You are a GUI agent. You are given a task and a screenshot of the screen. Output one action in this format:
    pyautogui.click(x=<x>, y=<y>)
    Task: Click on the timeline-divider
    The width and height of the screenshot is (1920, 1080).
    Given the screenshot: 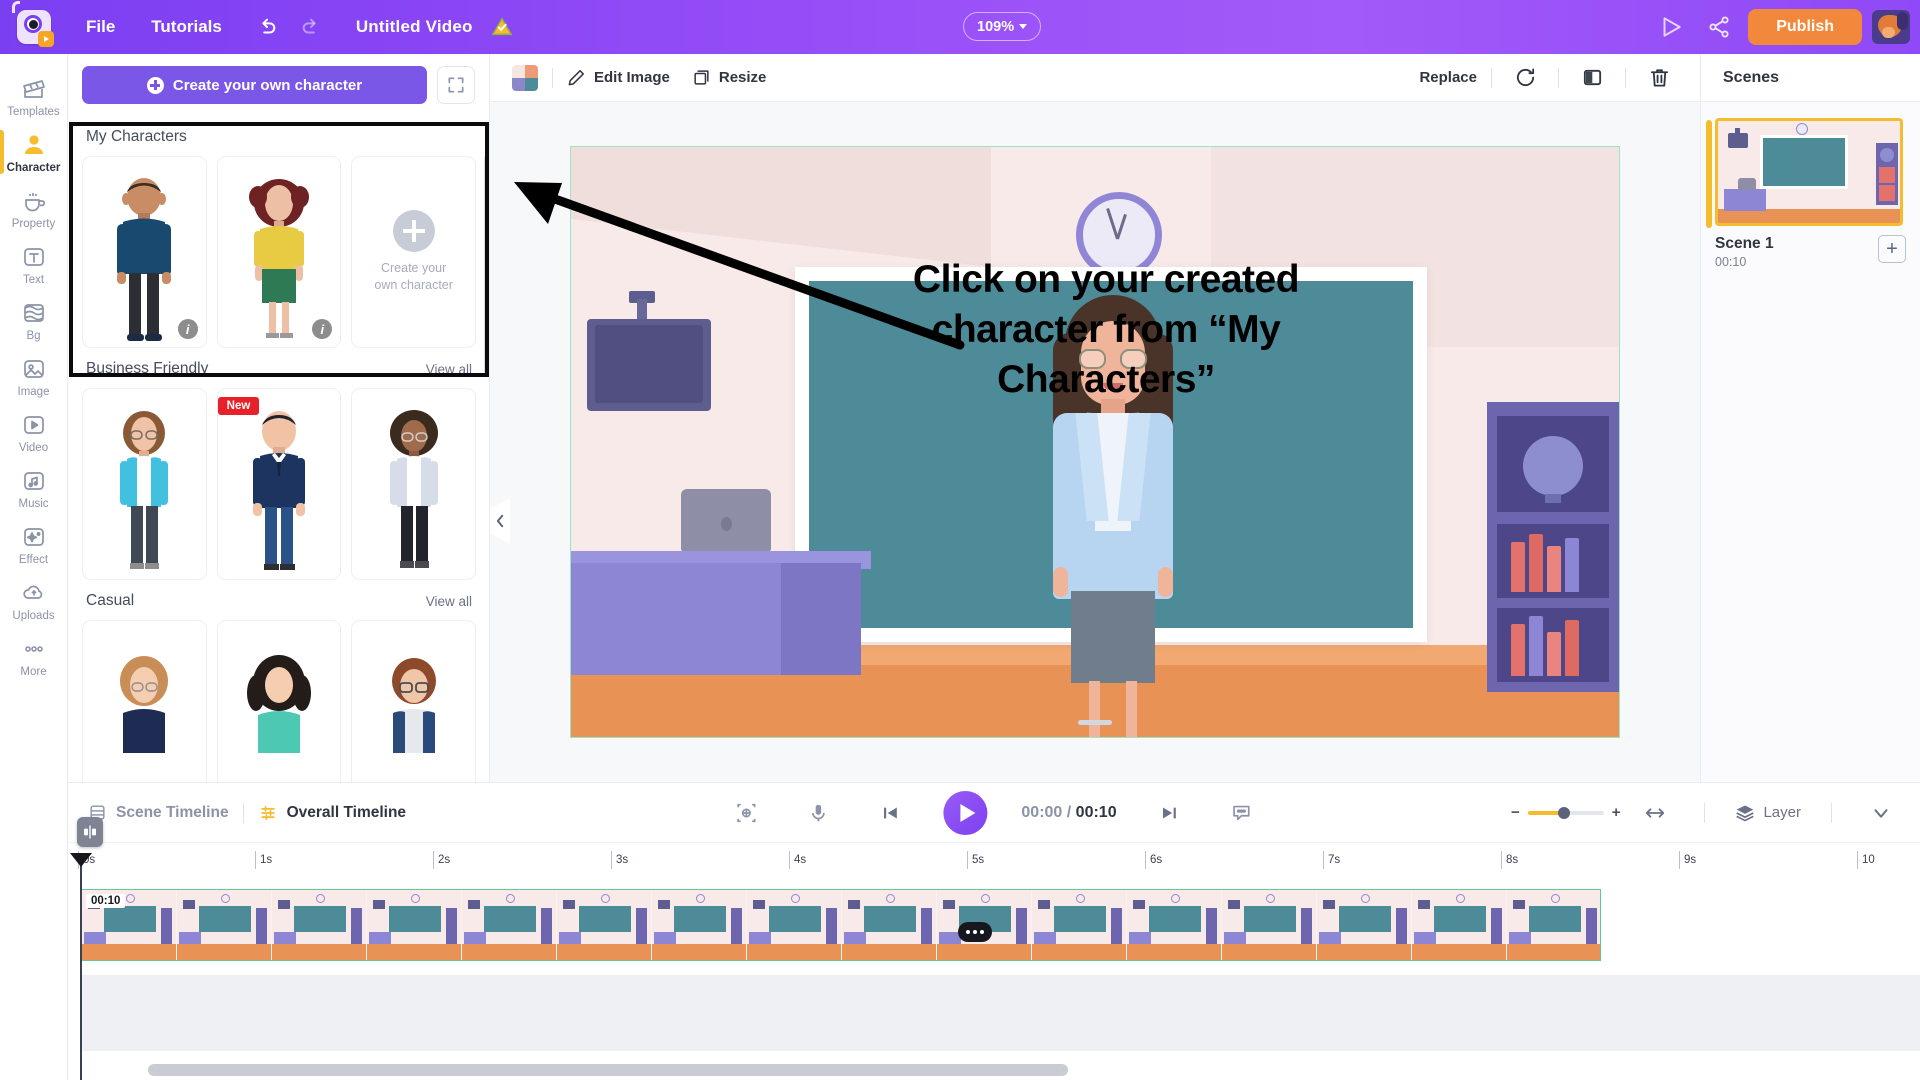 What is the action you would take?
    pyautogui.click(x=243, y=812)
    